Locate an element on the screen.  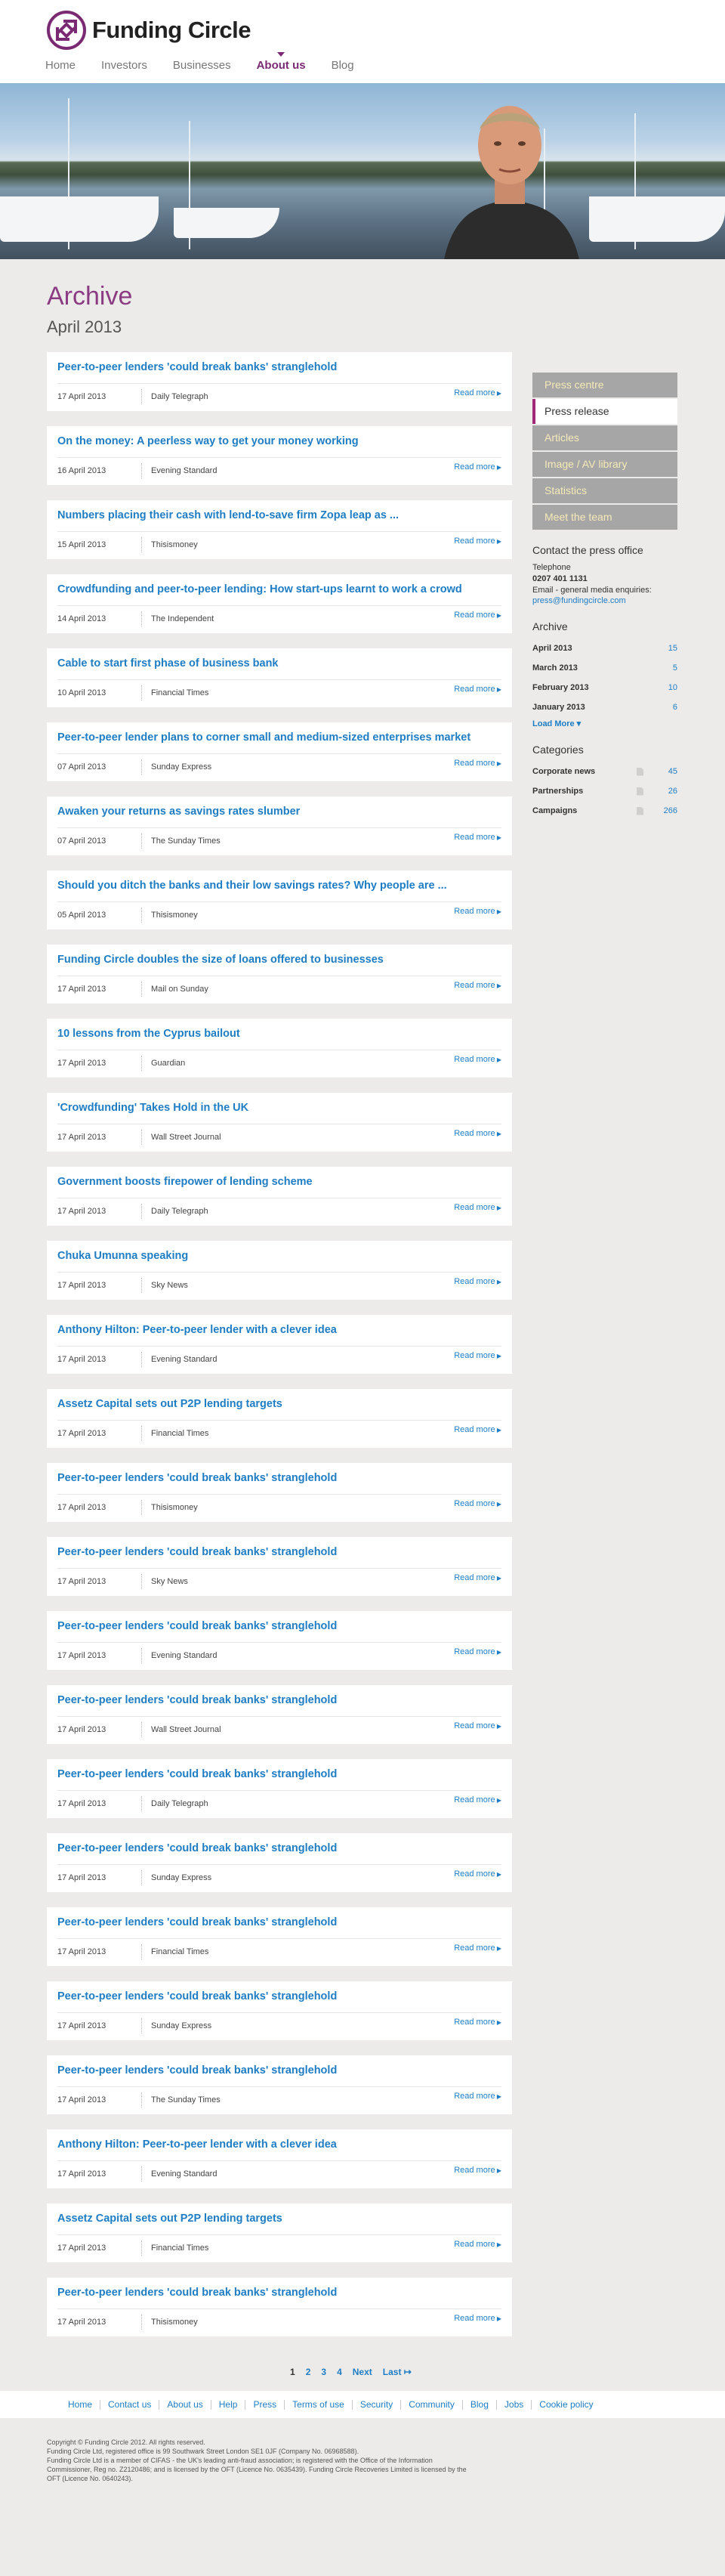
category-item: Campaigns 266 is located at coordinates (604, 811).